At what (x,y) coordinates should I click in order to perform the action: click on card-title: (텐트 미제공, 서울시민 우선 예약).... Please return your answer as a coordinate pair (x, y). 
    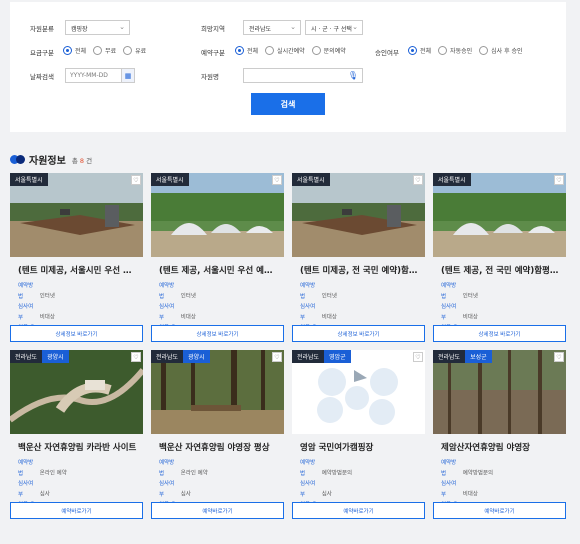
    Looking at the image, I should click on (78, 270).